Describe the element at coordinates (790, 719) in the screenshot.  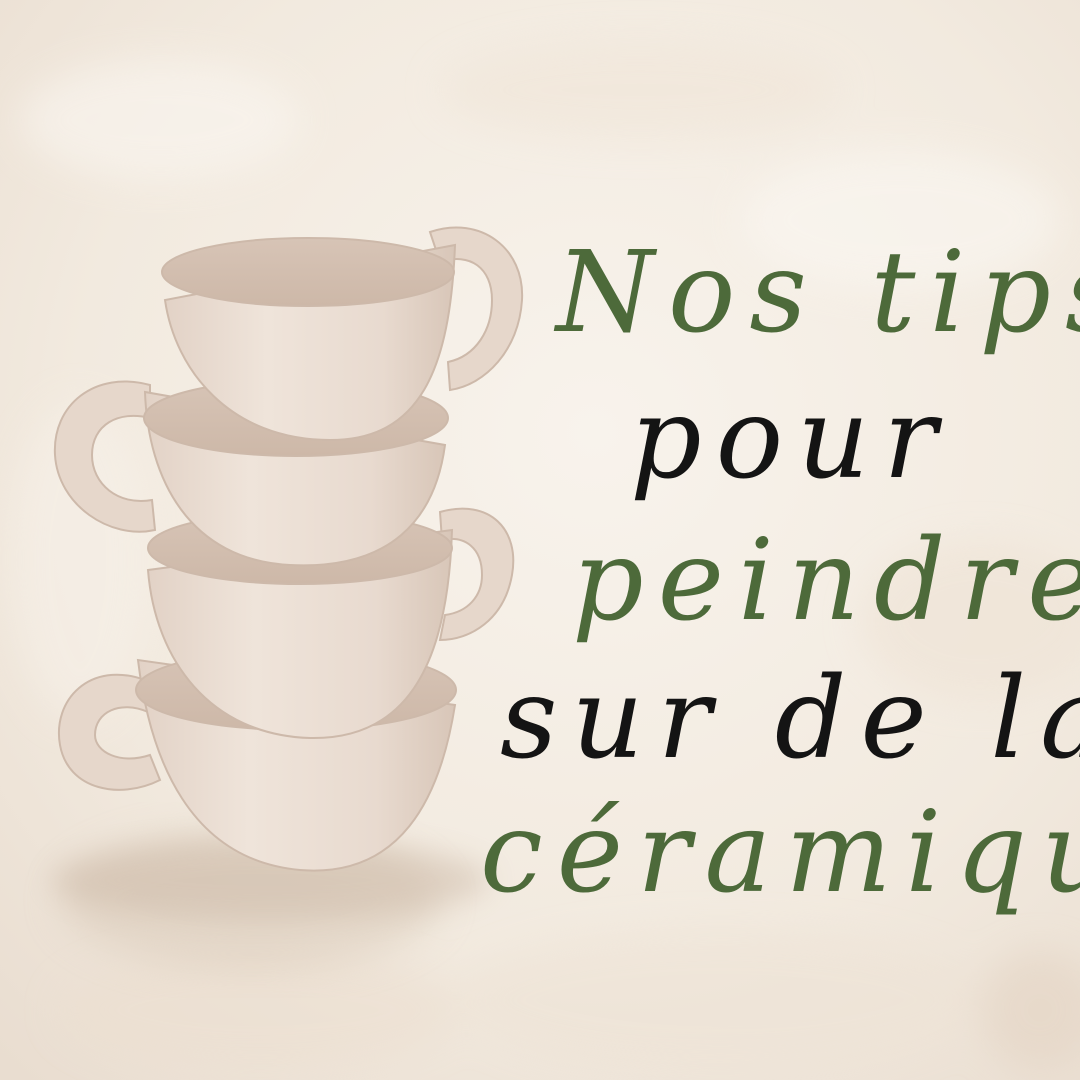
I see `headline-line-4: sur de la` at that location.